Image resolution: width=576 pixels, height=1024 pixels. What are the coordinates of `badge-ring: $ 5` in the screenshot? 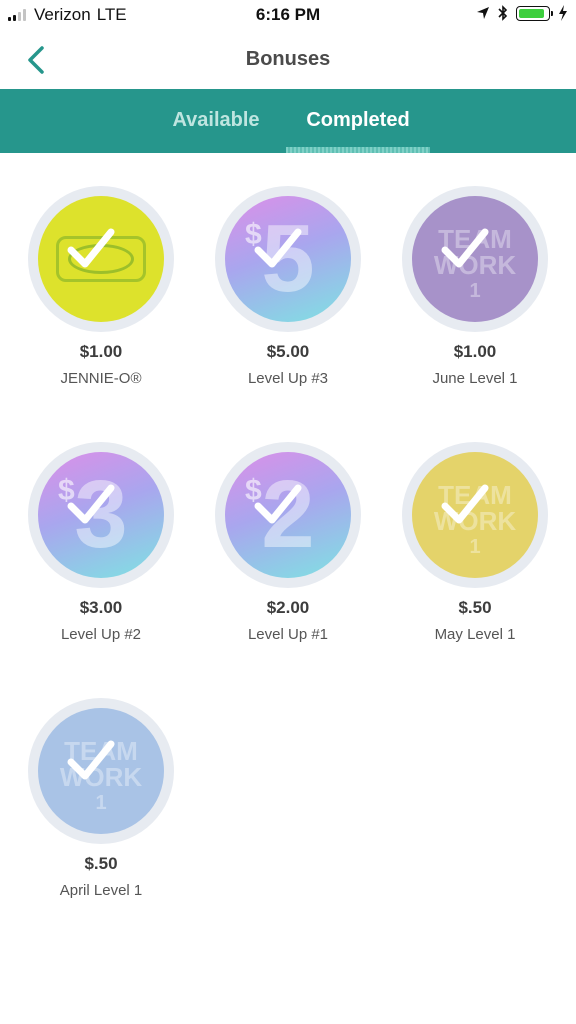 It's located at (288, 259).